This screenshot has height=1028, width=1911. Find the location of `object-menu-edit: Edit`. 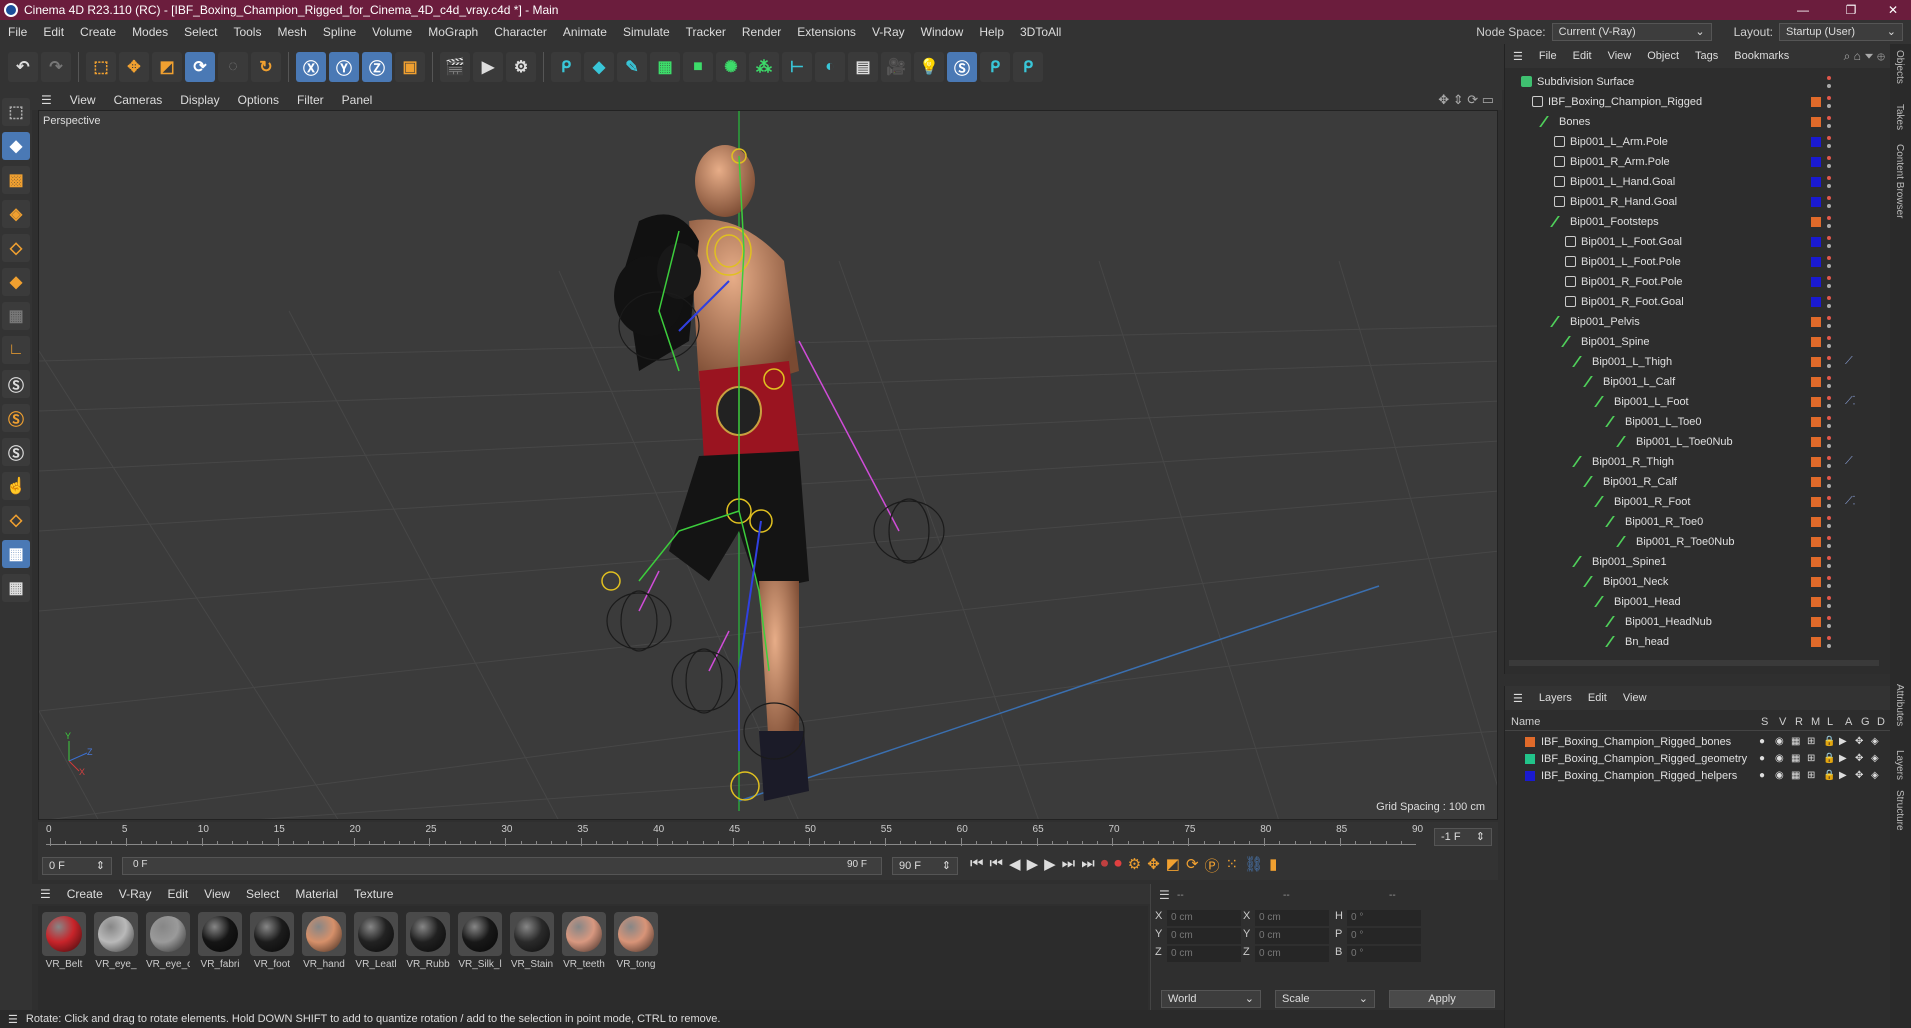

object-menu-edit: Edit is located at coordinates (1582, 56).